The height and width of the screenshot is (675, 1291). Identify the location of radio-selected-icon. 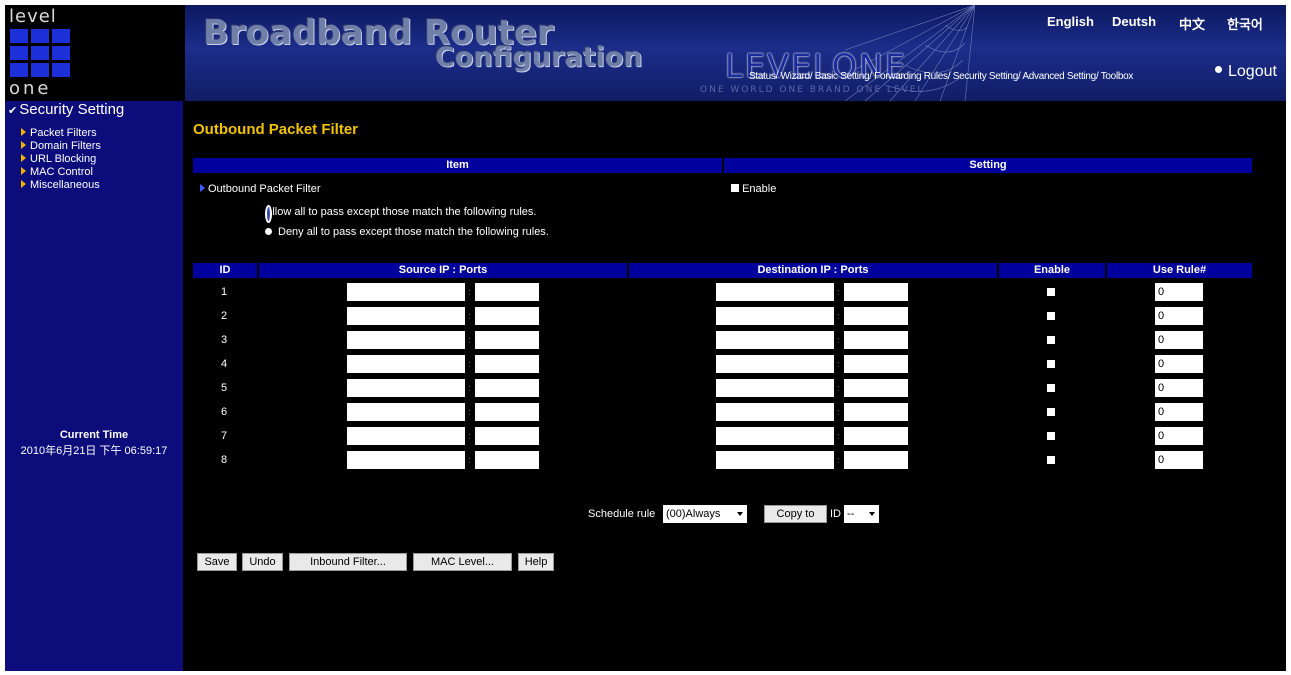
(268, 214).